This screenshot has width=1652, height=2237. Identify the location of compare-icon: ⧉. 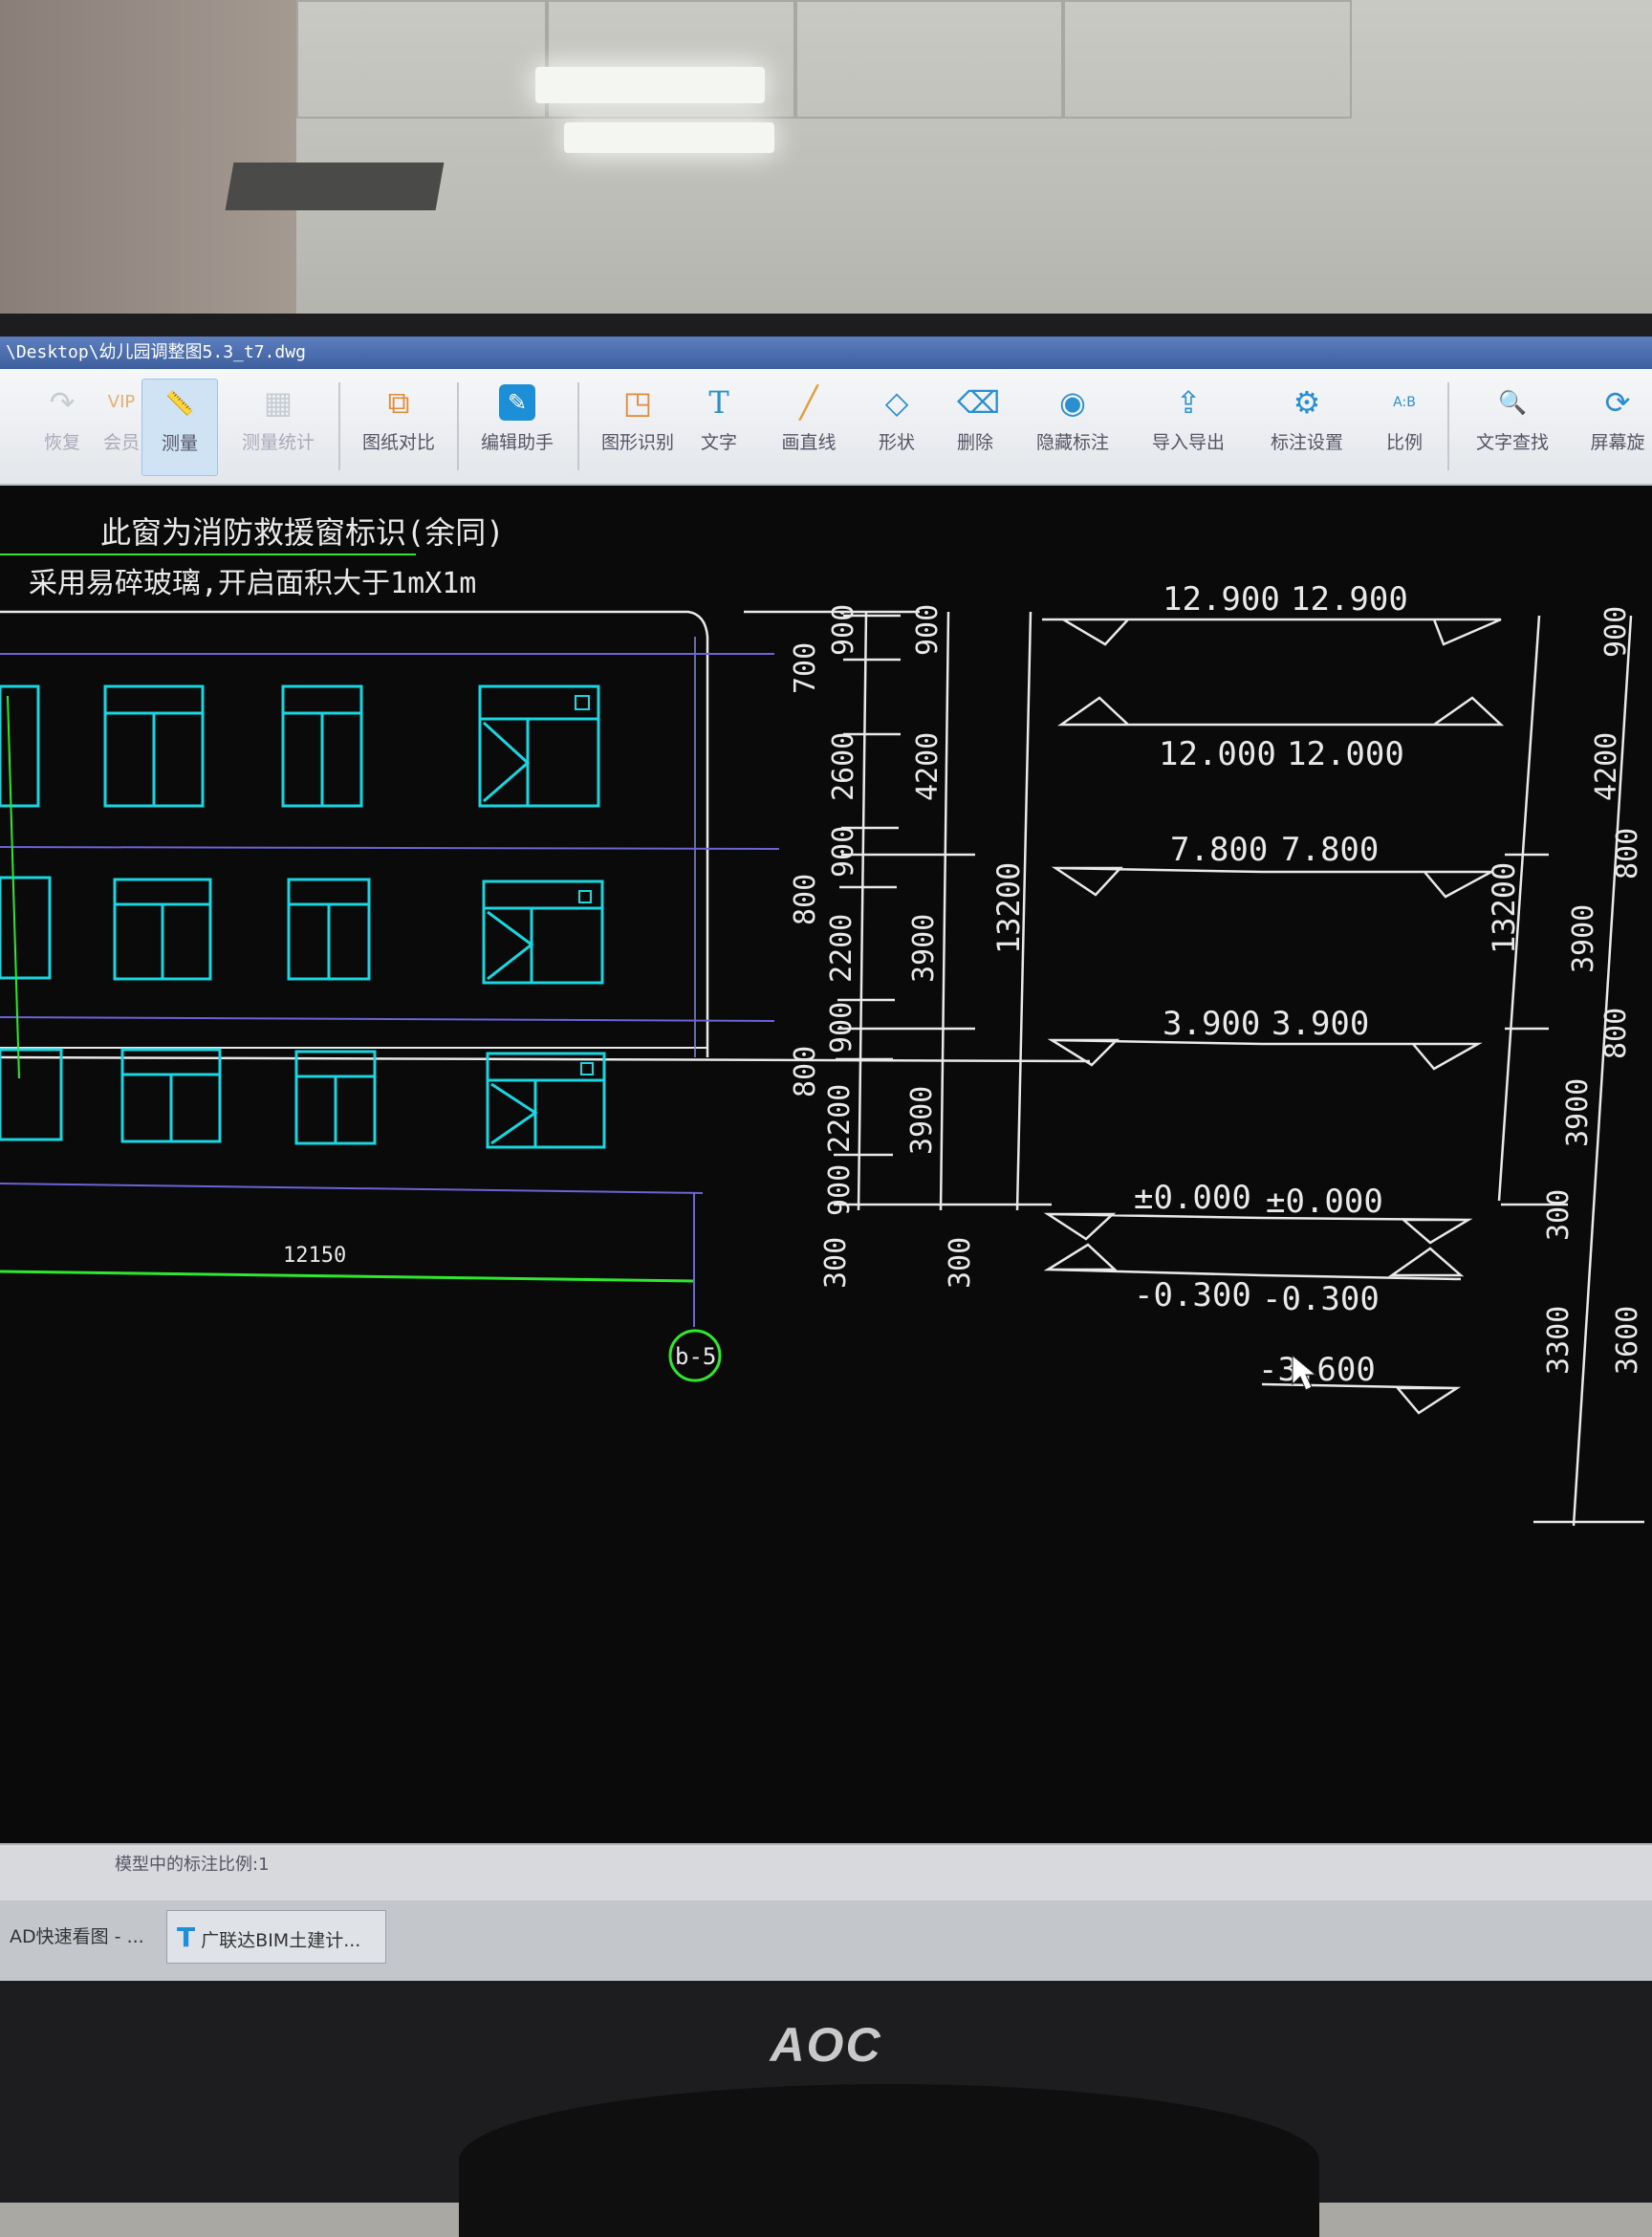
(398, 402).